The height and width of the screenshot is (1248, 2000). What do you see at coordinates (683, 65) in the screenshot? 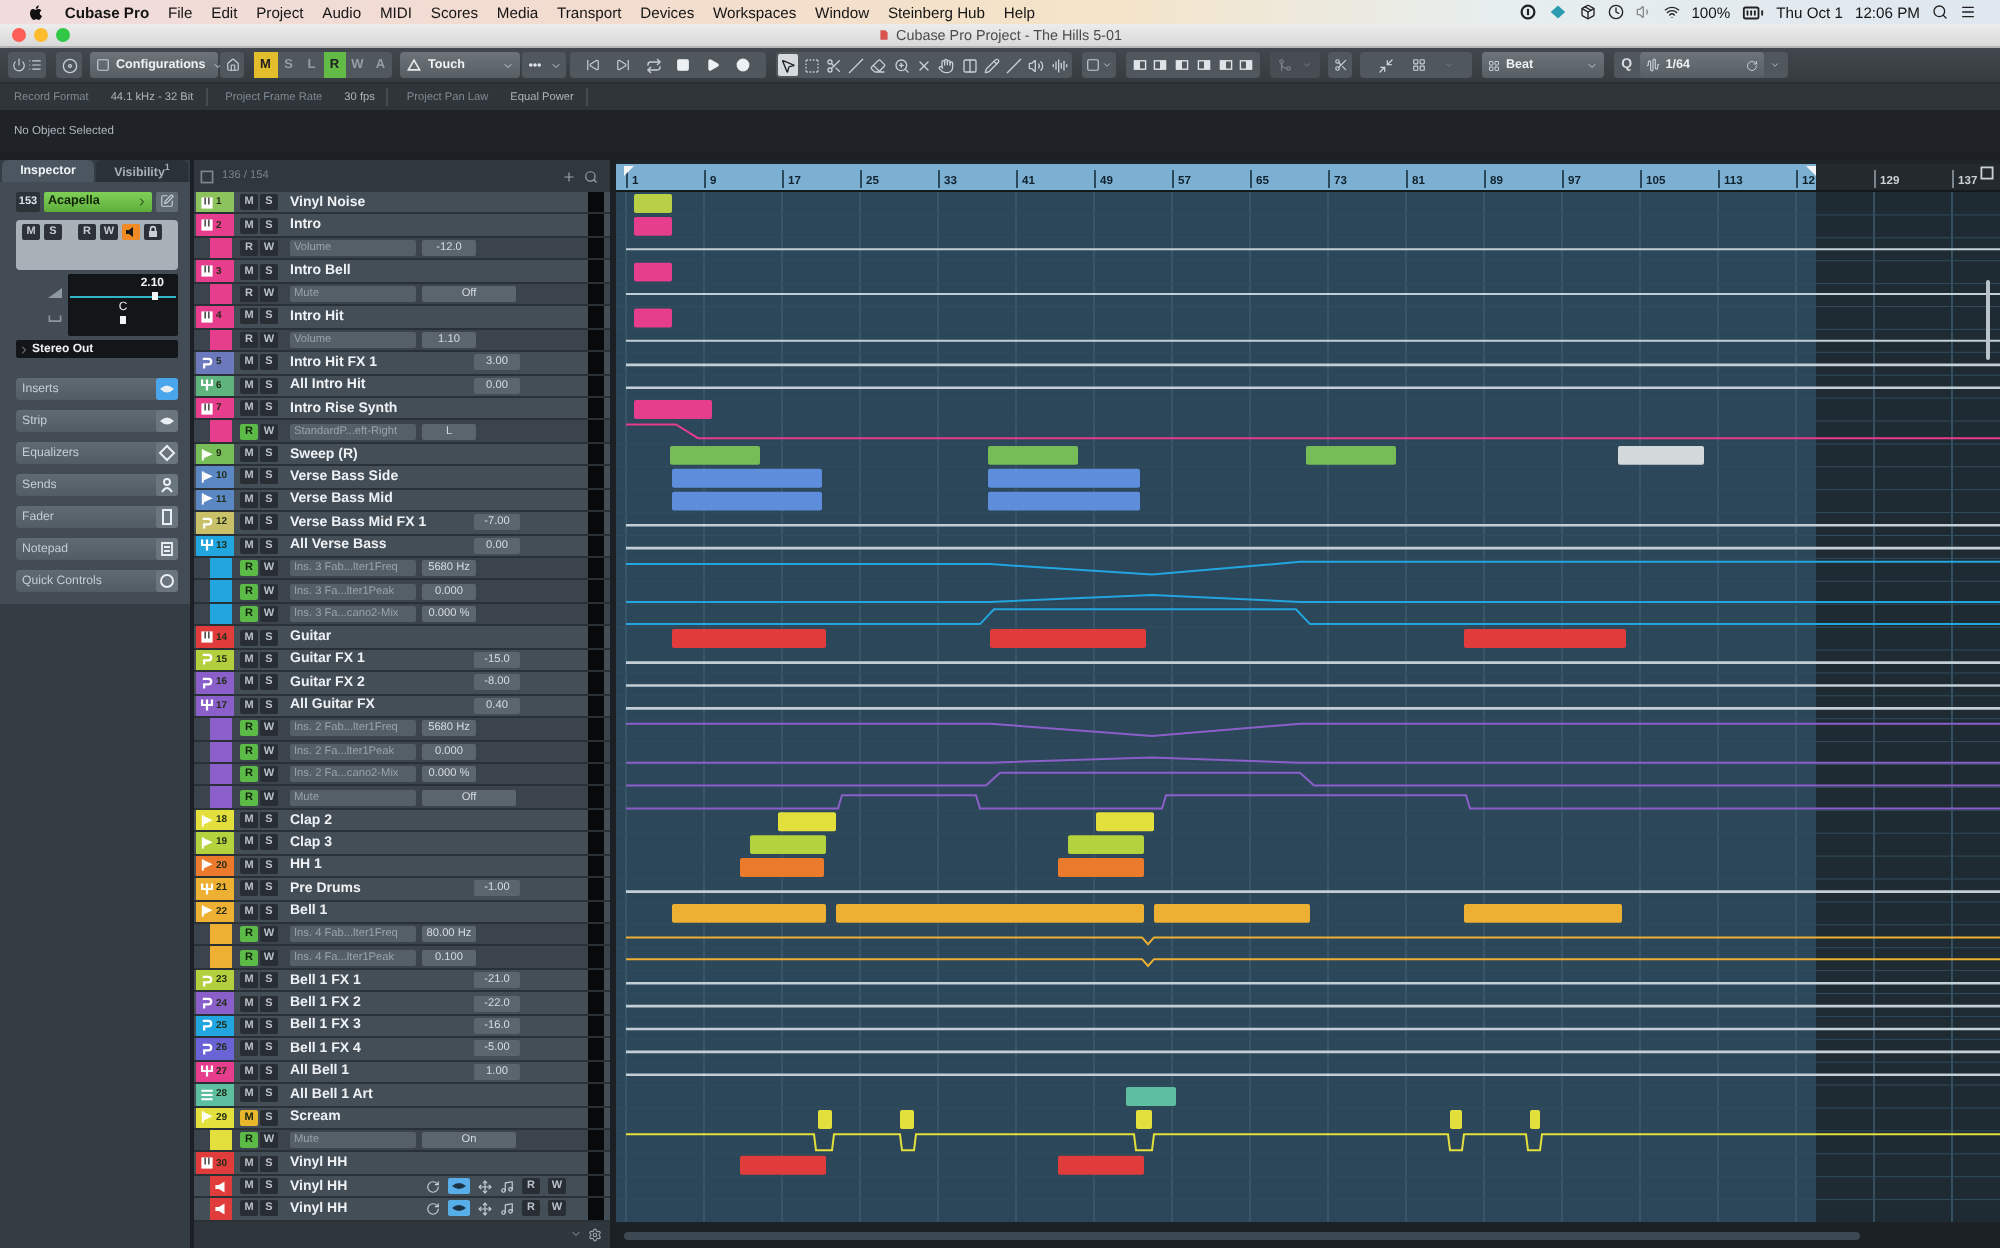
I see `stop-icon` at bounding box center [683, 65].